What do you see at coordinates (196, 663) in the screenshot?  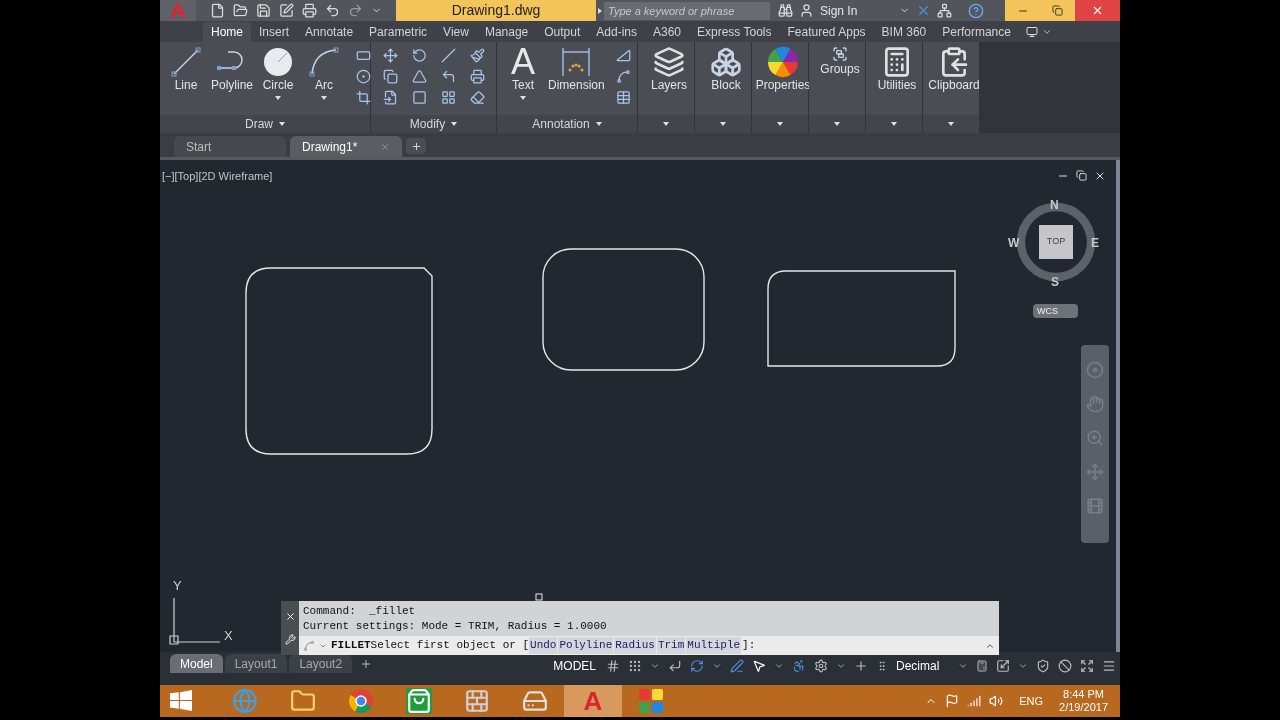 I see `layout-tab: Model` at bounding box center [196, 663].